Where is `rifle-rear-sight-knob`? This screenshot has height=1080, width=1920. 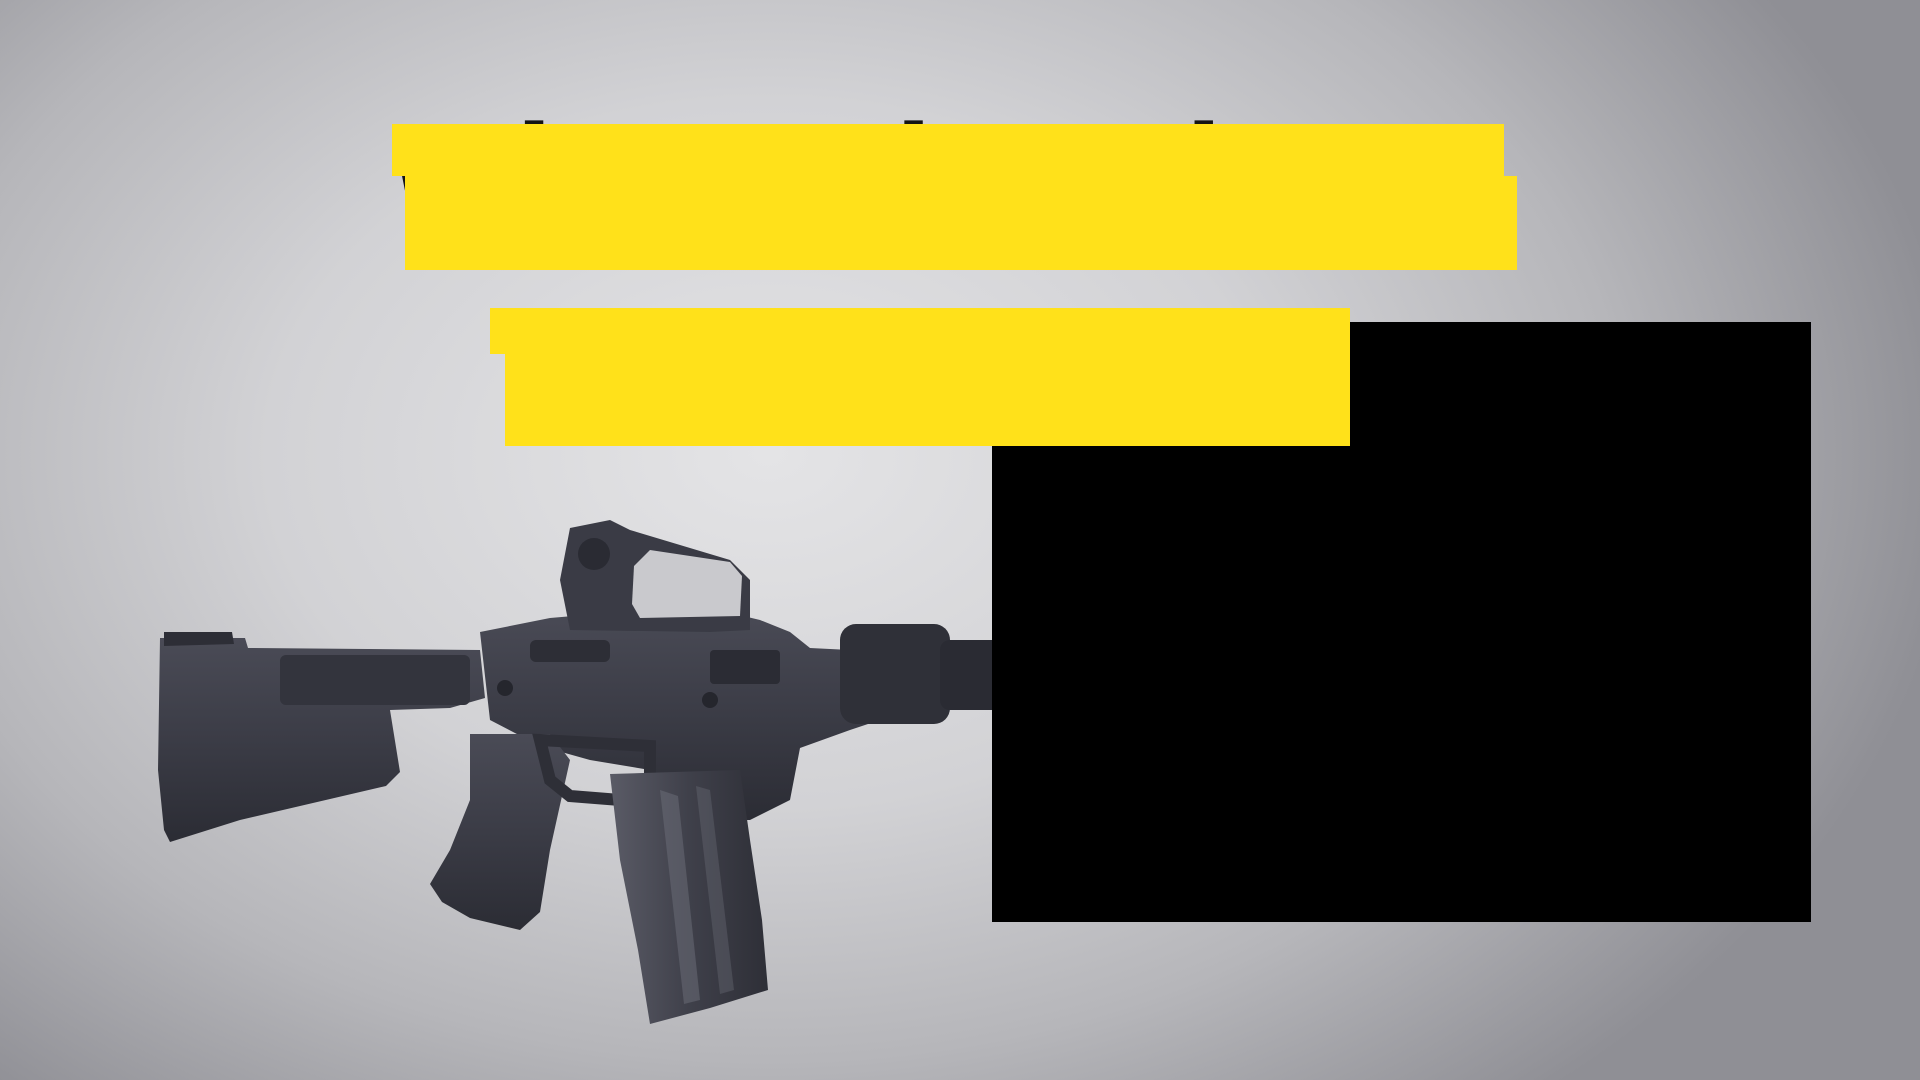 rifle-rear-sight-knob is located at coordinates (594, 554).